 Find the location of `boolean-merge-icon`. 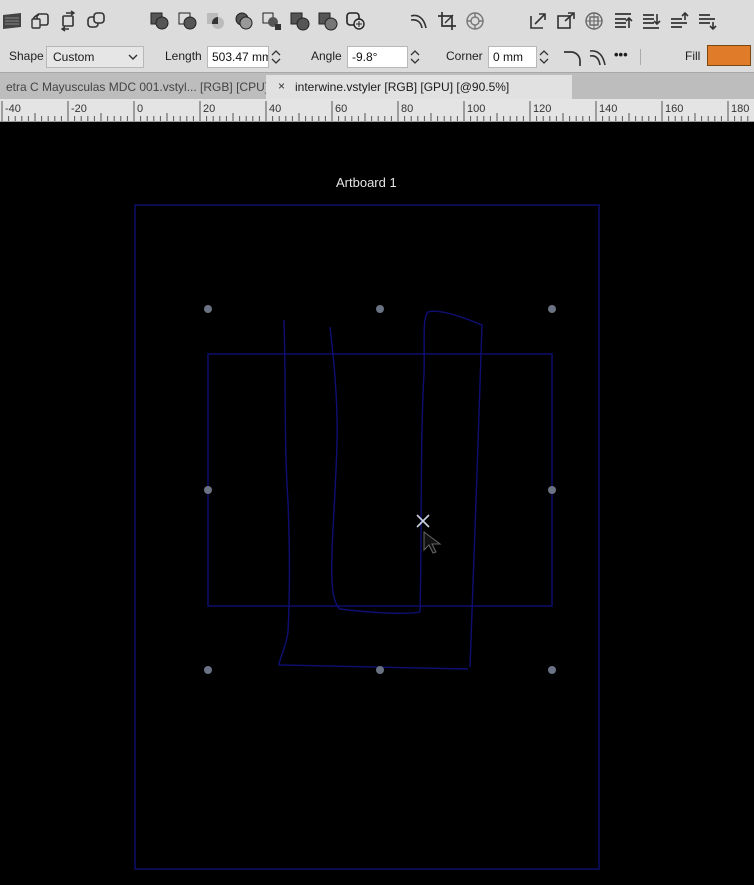

boolean-merge-icon is located at coordinates (328, 21).